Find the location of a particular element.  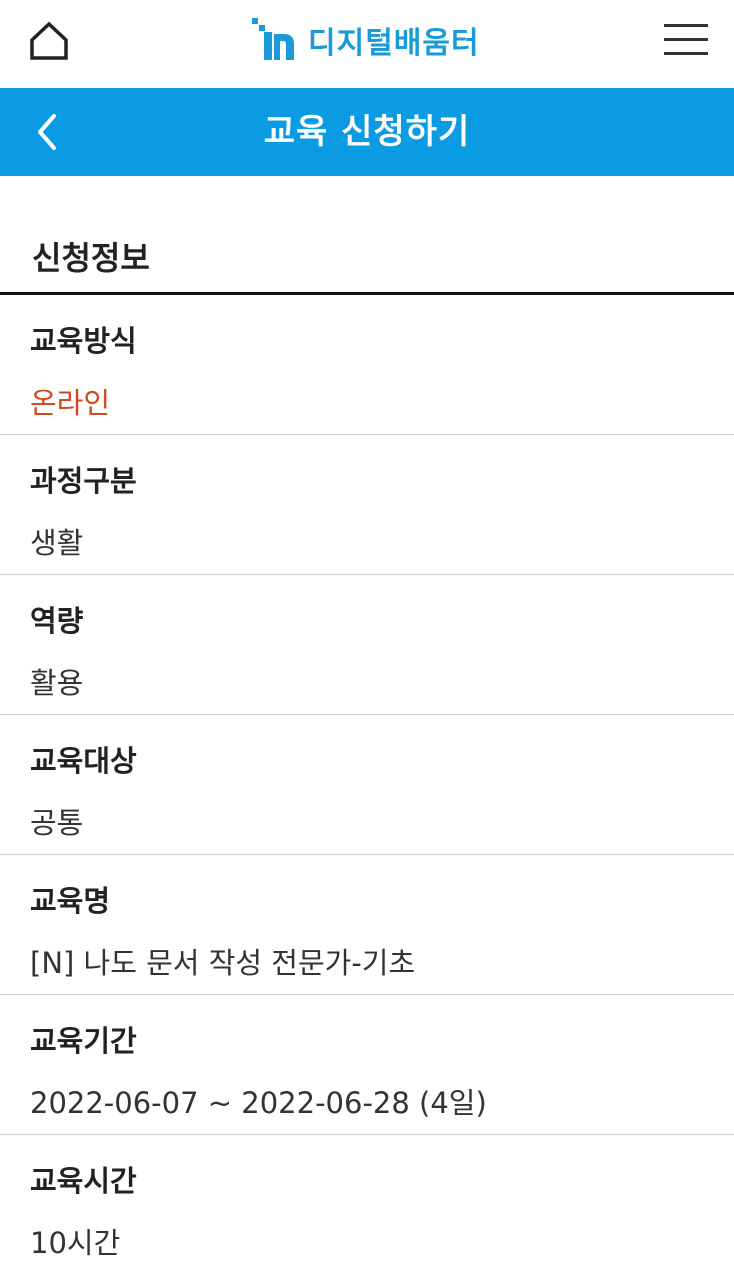

field-value: [N] 나도 문서 작성 전문가-기초 is located at coordinates (223, 963).